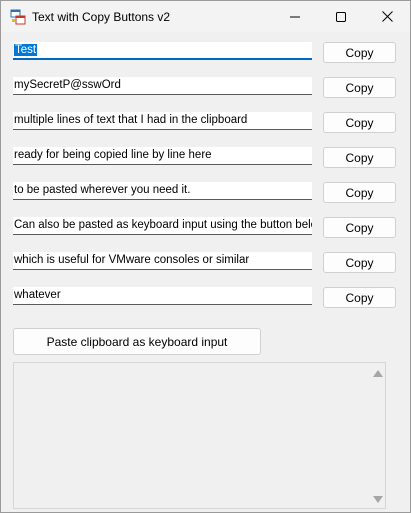 This screenshot has height=513, width=411. I want to click on text-field-1-value: Test, so click(26, 50).